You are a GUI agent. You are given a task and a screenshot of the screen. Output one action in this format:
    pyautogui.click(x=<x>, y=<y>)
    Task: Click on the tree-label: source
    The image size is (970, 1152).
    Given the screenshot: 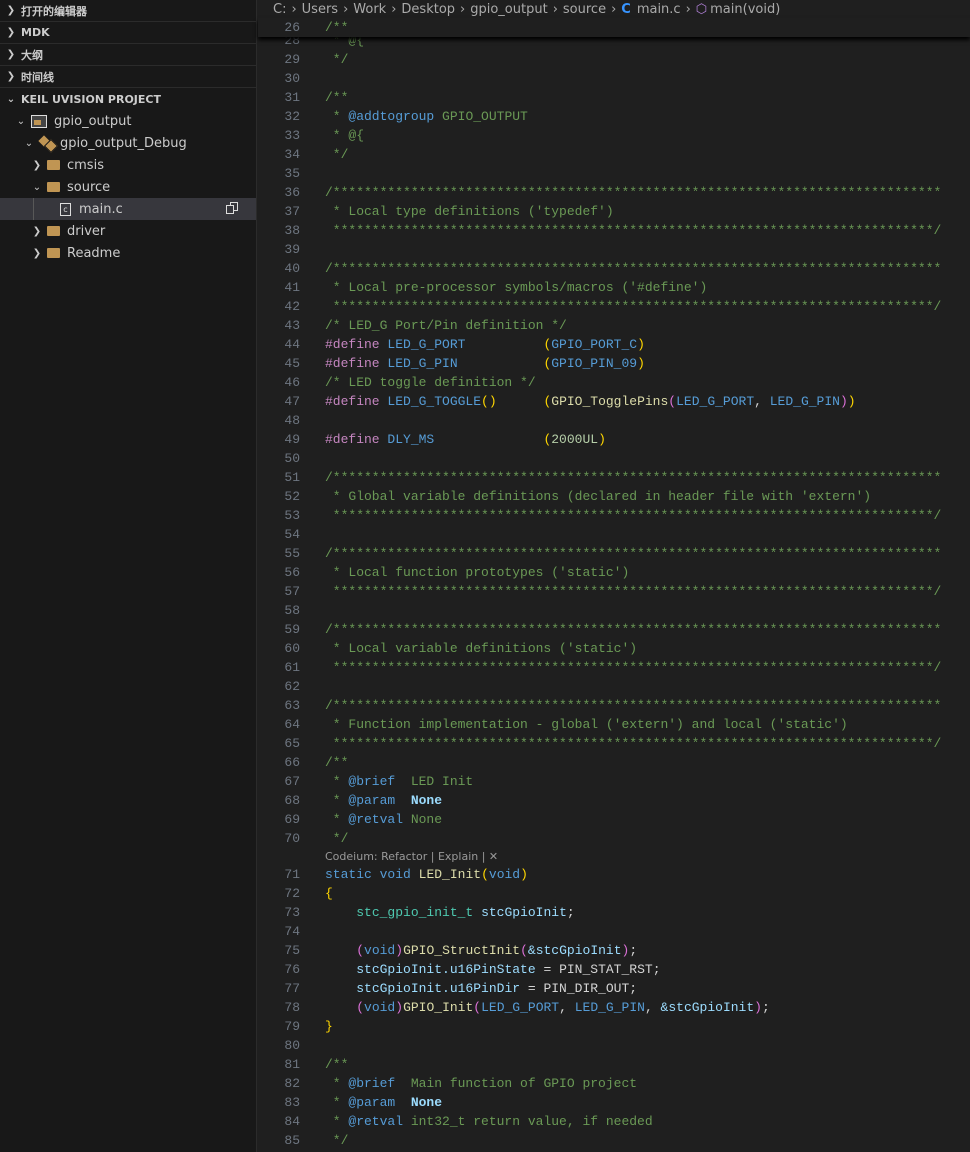 What is the action you would take?
    pyautogui.click(x=89, y=187)
    